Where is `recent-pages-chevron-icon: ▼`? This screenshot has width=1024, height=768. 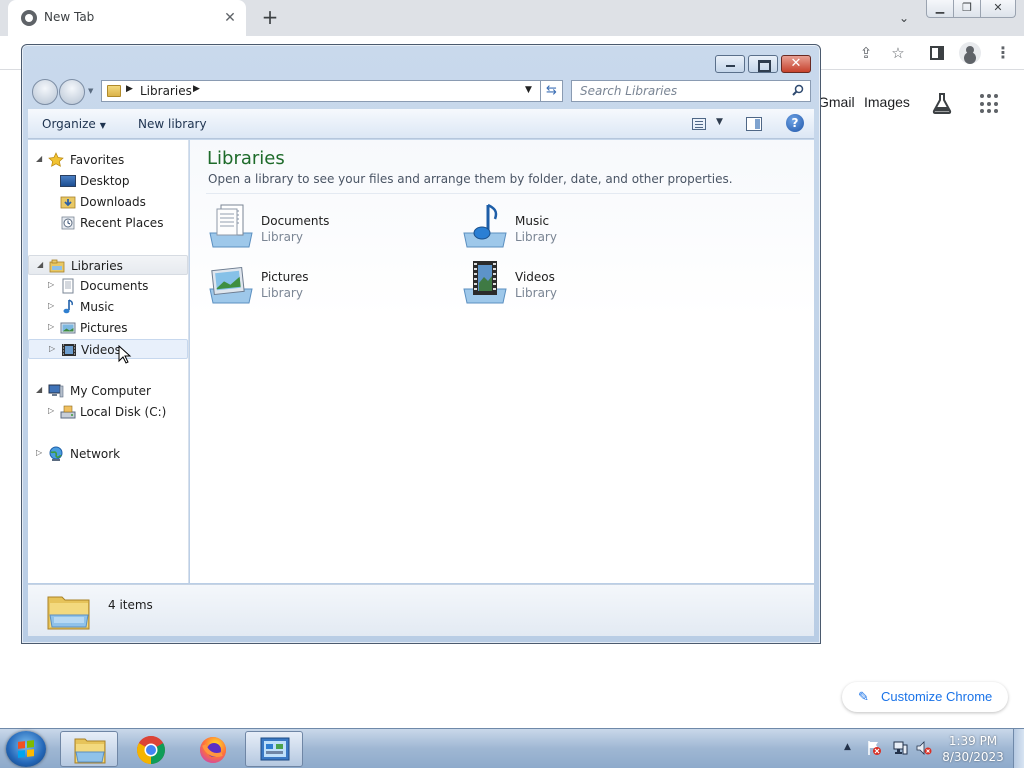
recent-pages-chevron-icon: ▼ is located at coordinates (90, 91).